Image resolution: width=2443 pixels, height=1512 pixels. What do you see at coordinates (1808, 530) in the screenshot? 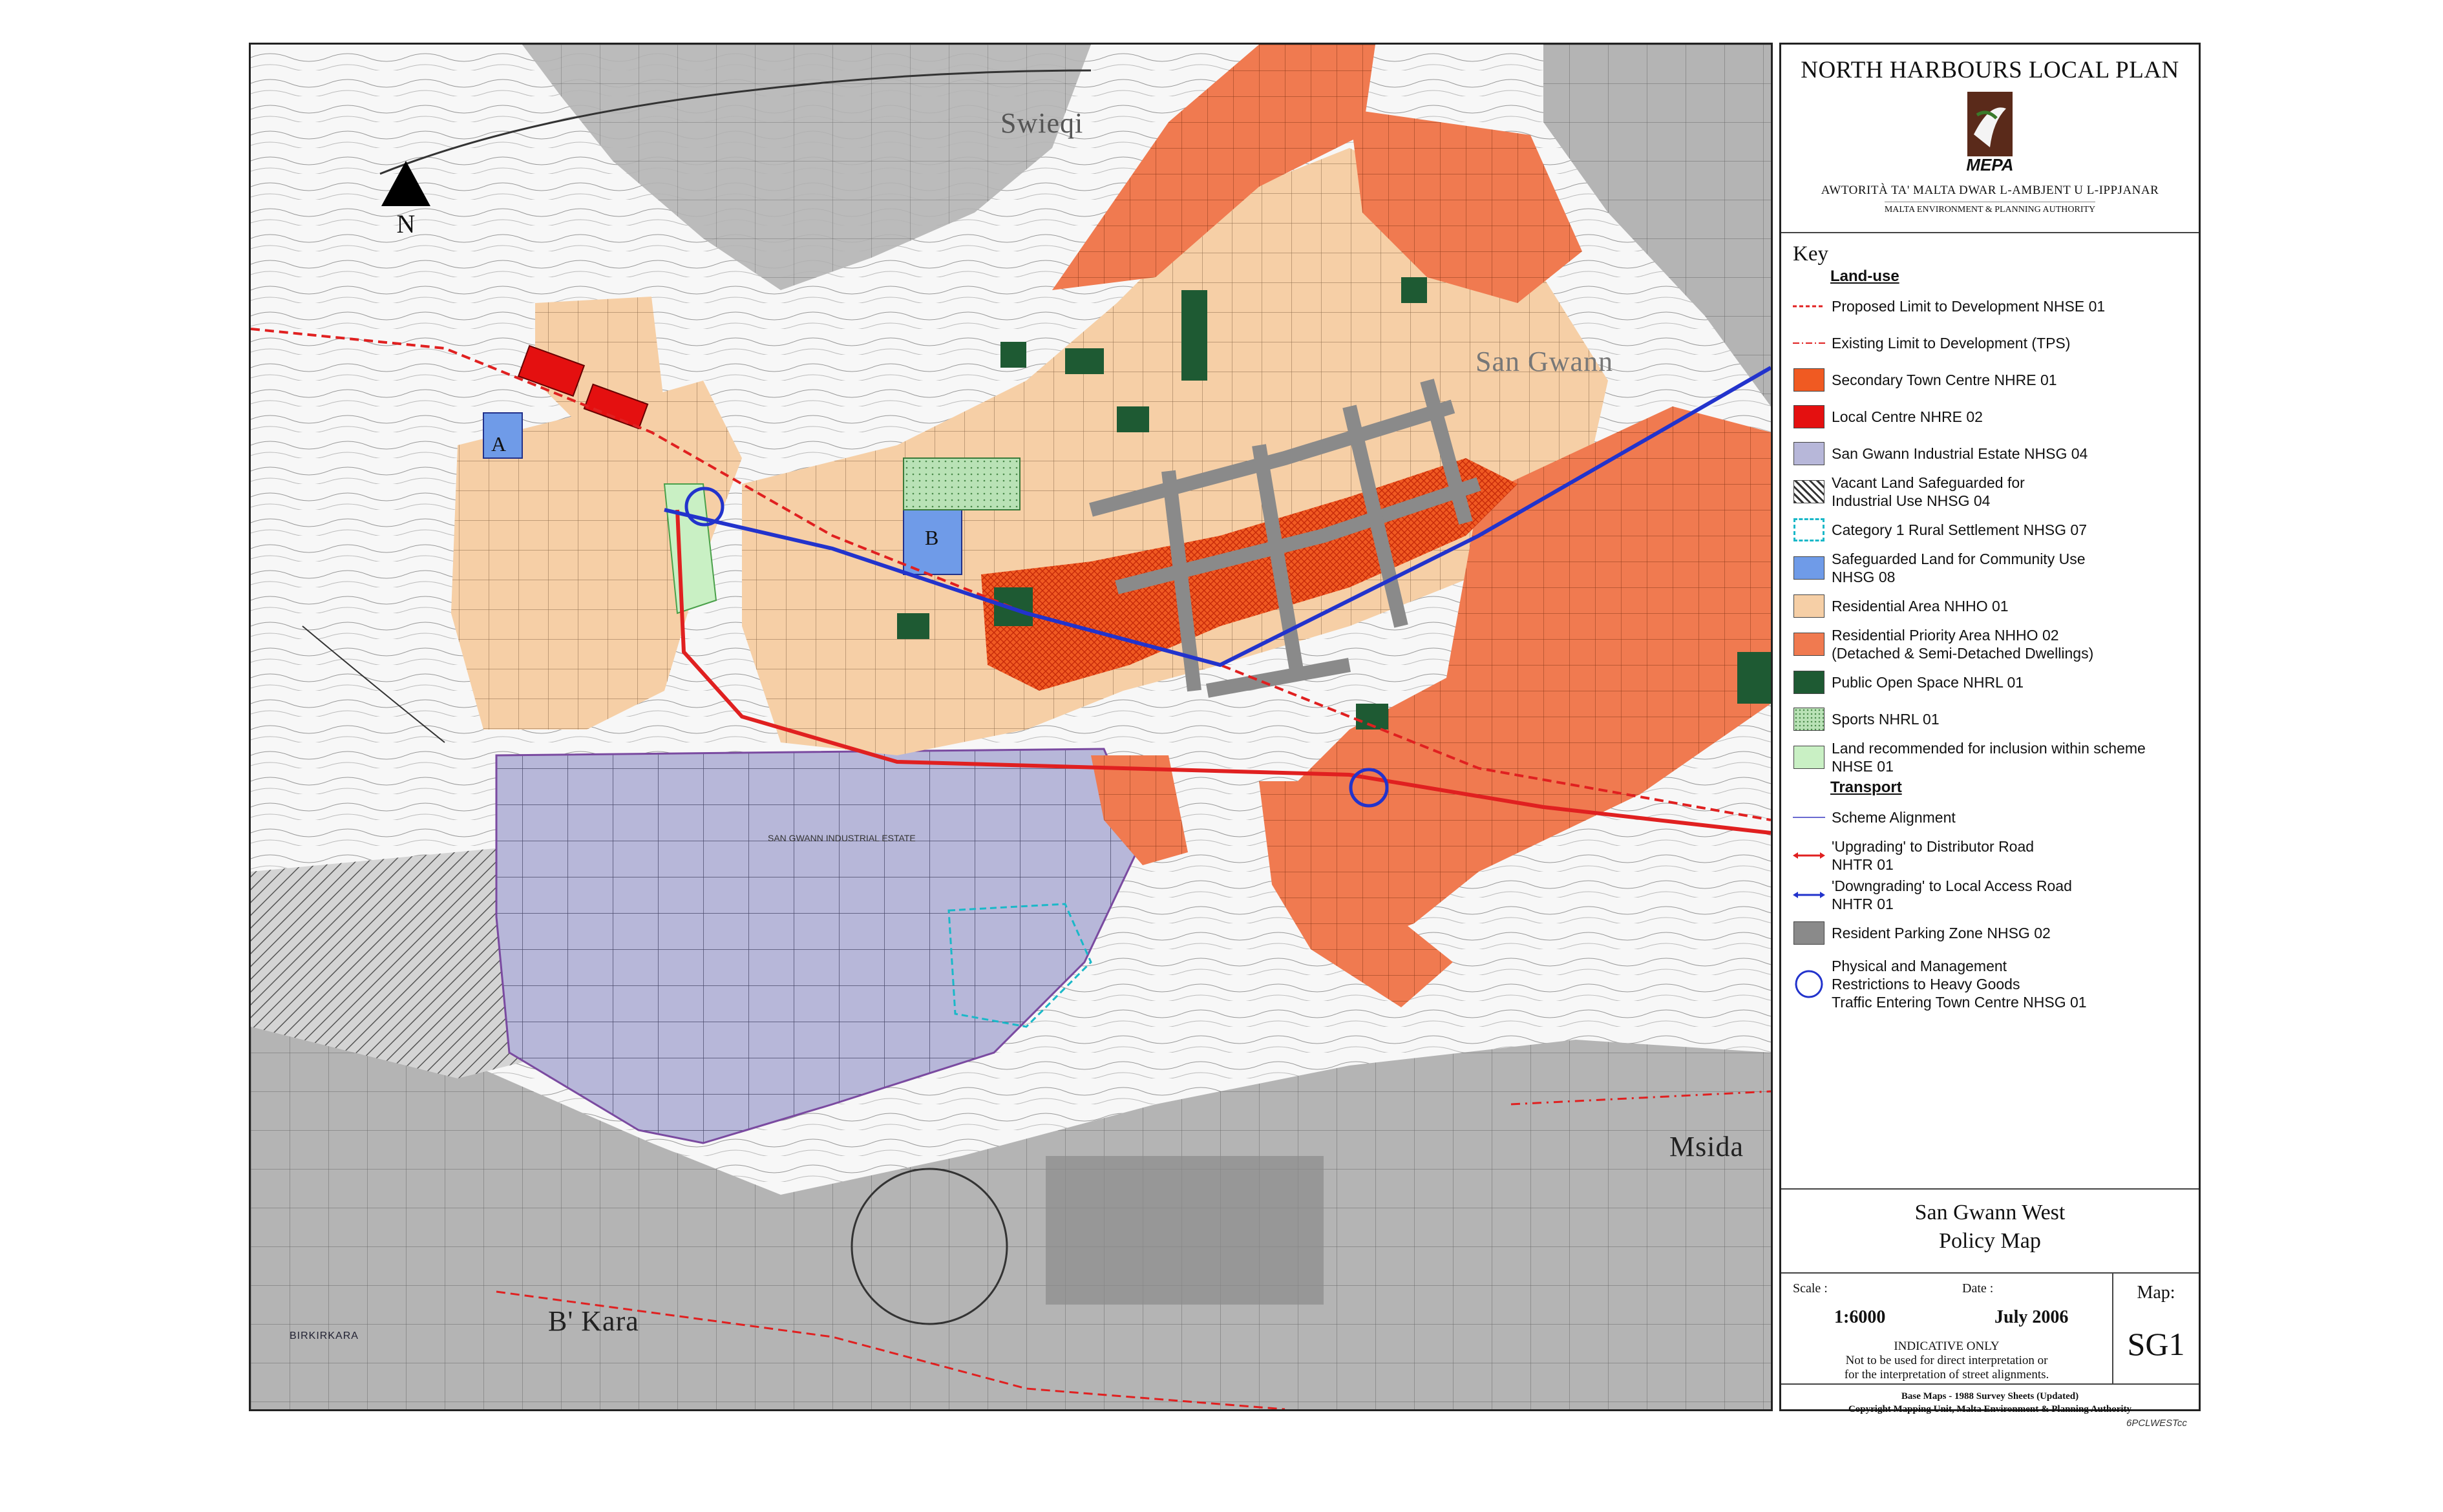
I see `cyan-dashed-swatch-icon` at bounding box center [1808, 530].